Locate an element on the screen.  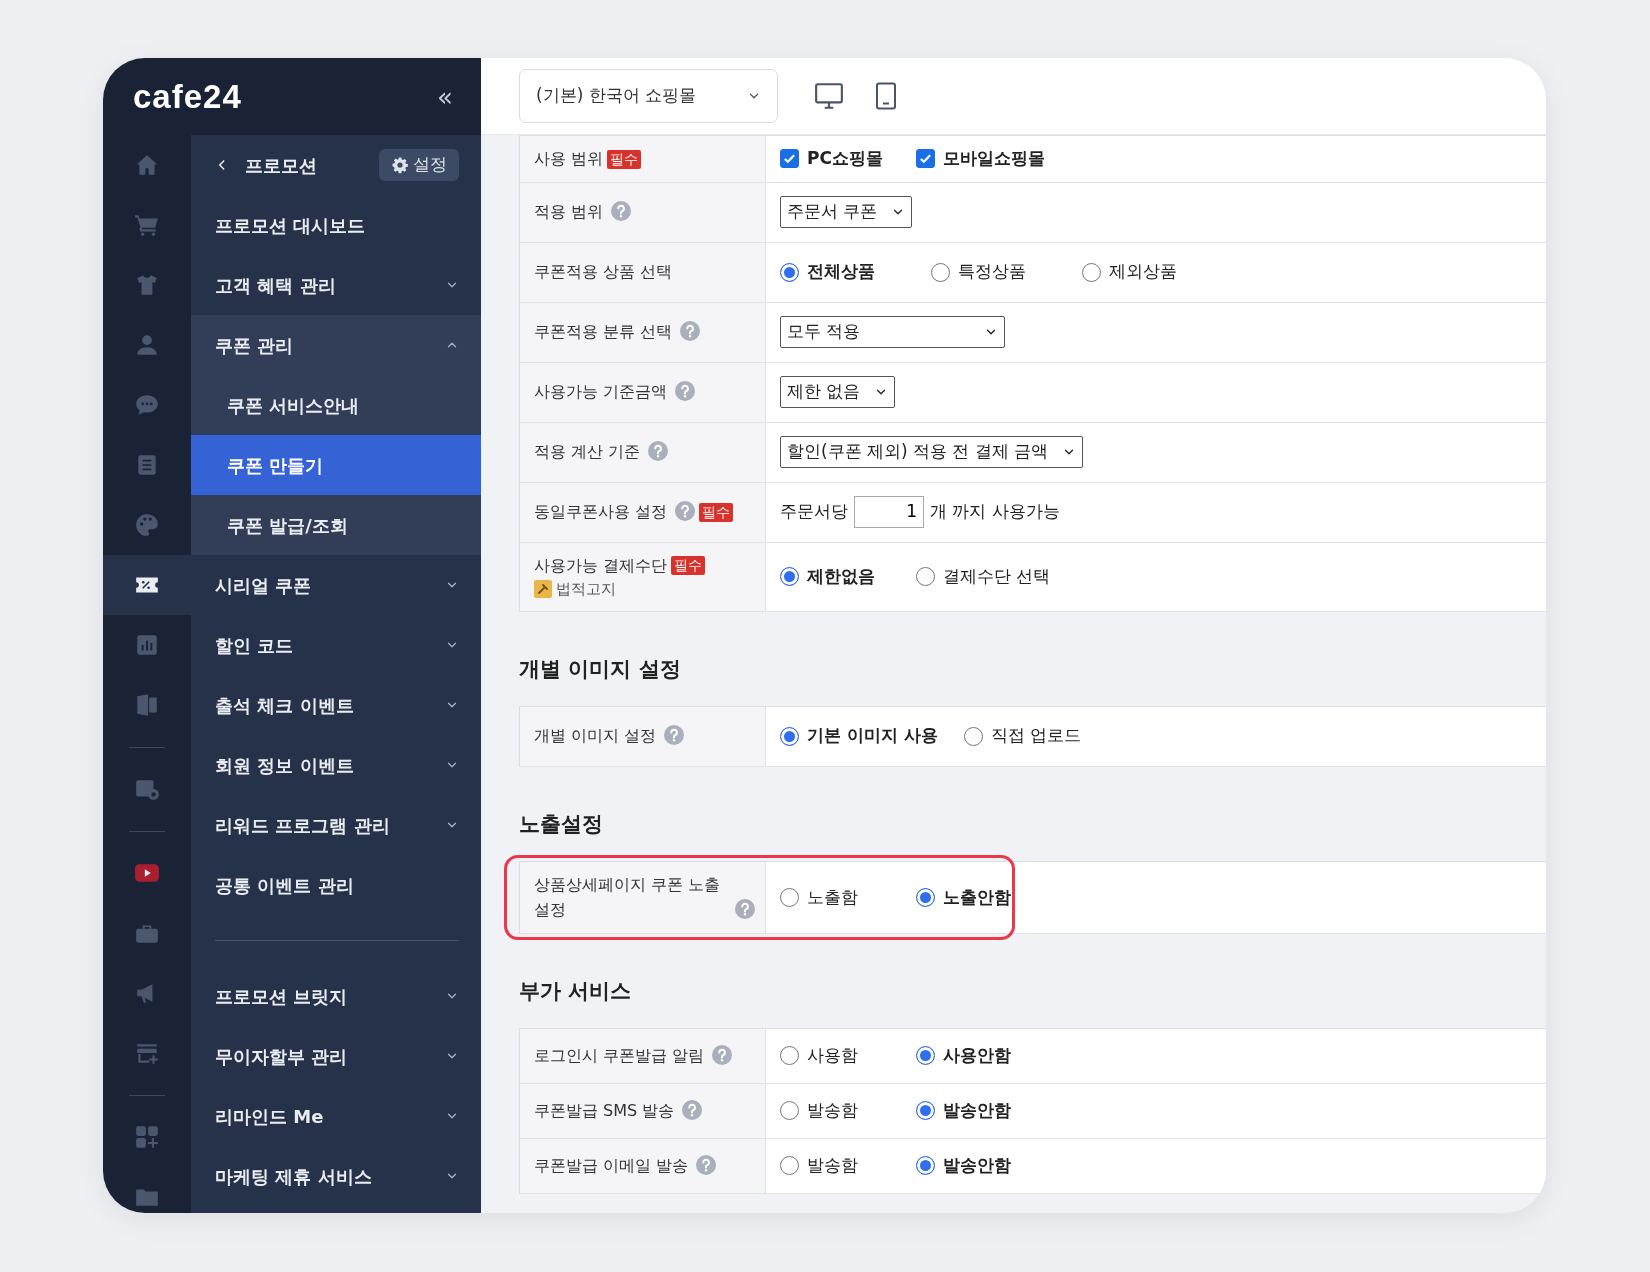
select-field: 주문서 쿠폰 is located at coordinates (846, 212).